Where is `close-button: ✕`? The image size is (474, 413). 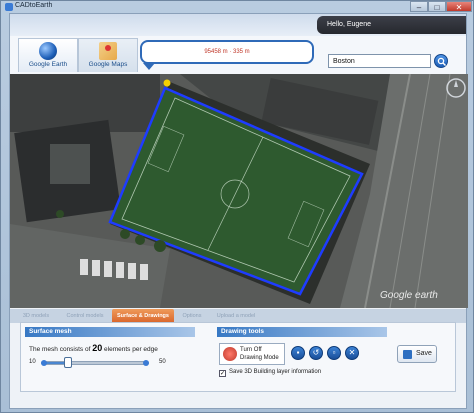 close-button: ✕ is located at coordinates (459, 6).